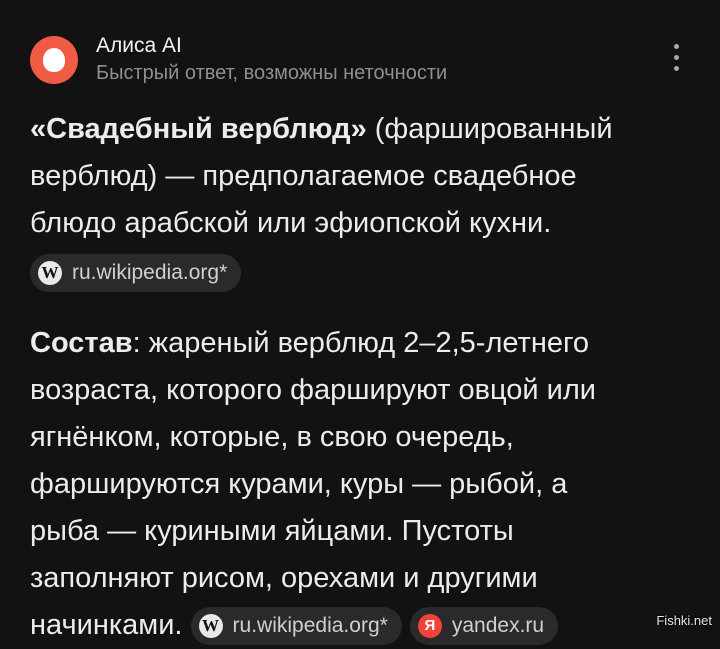 The image size is (720, 649). Describe the element at coordinates (106, 625) in the screenshot. I see `text-line: начинками.` at that location.